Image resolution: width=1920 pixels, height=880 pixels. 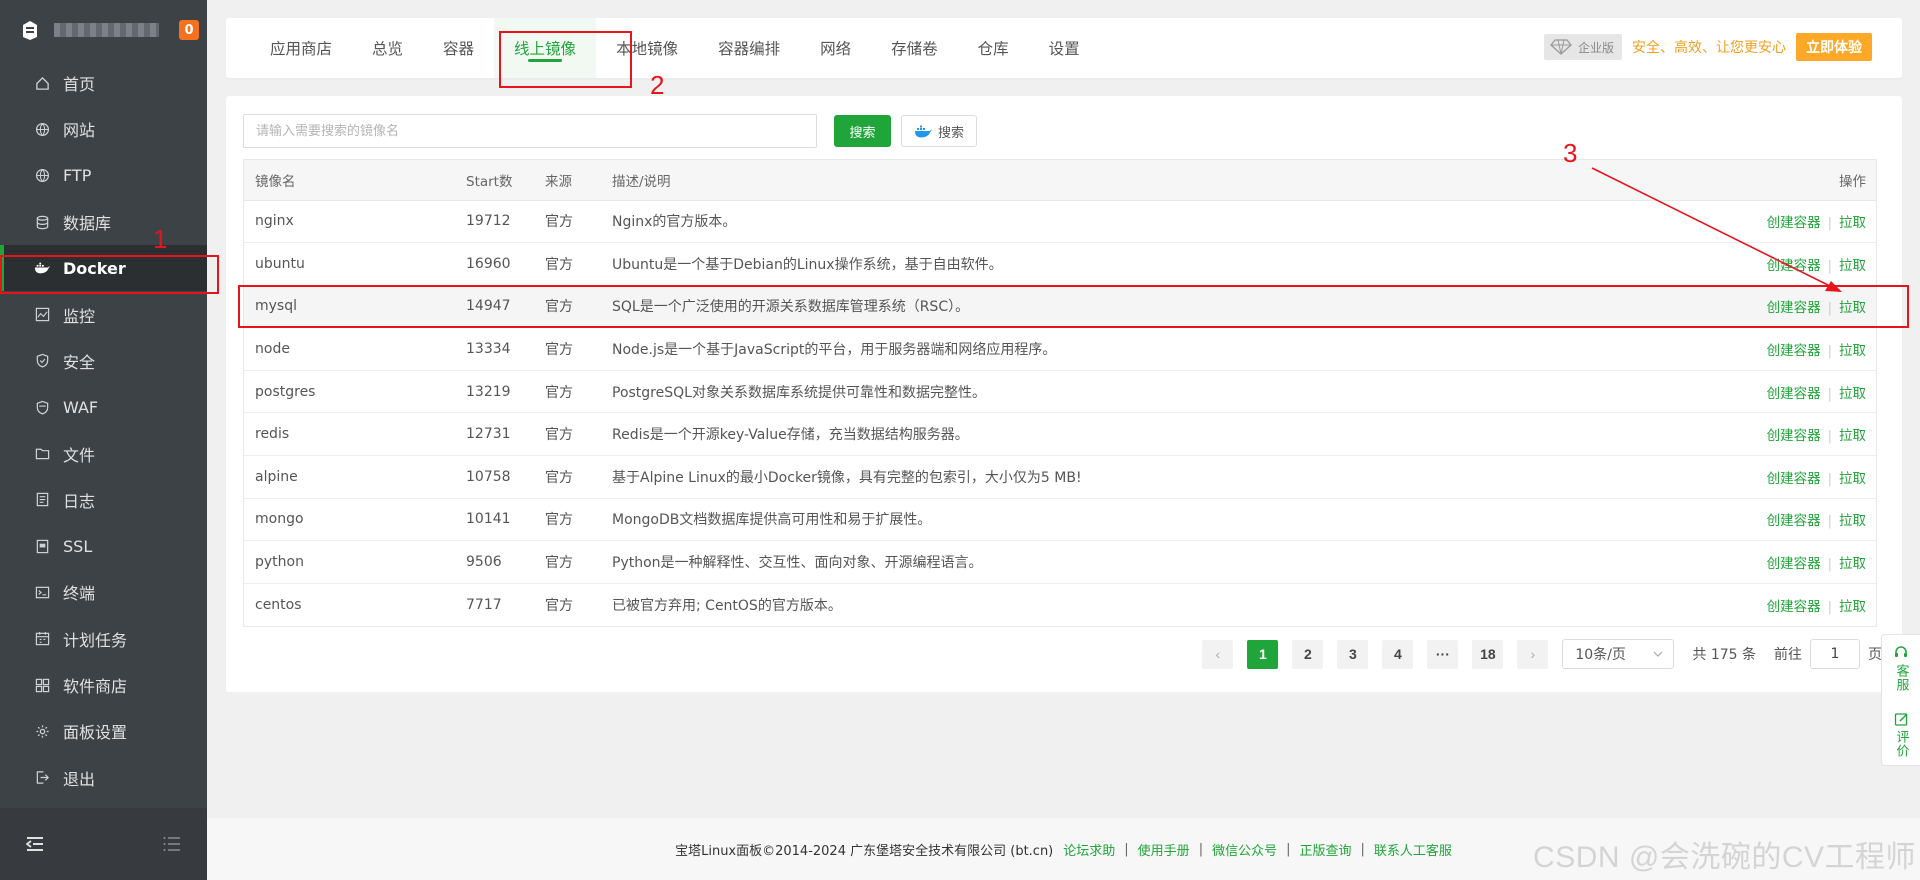 I want to click on image-name-cell: ubuntu, so click(x=355, y=264).